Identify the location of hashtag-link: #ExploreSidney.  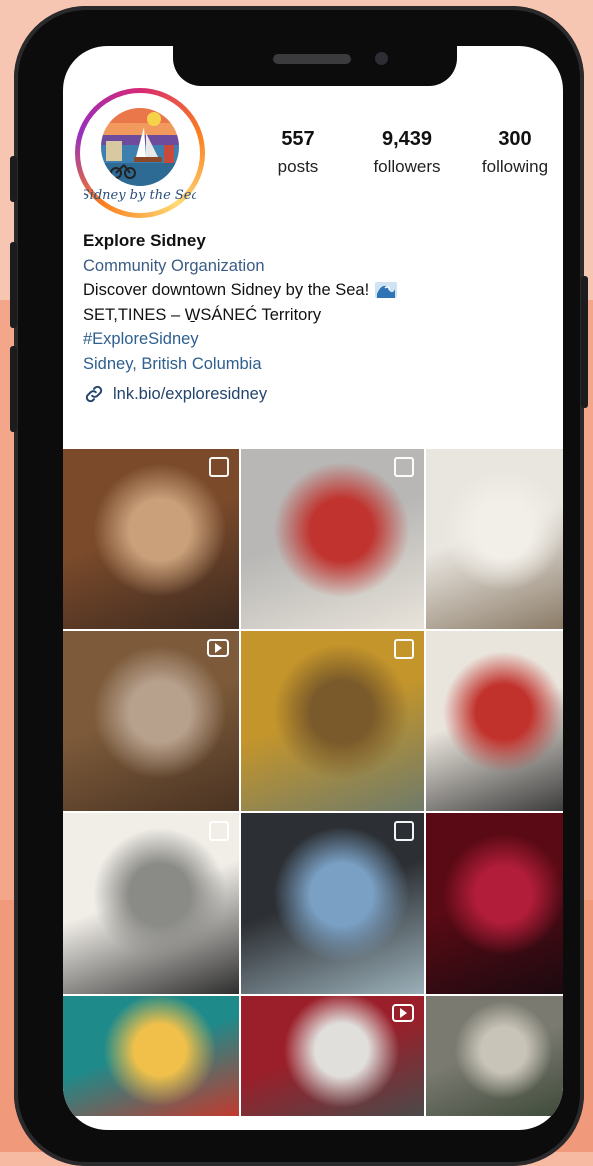
(318, 339).